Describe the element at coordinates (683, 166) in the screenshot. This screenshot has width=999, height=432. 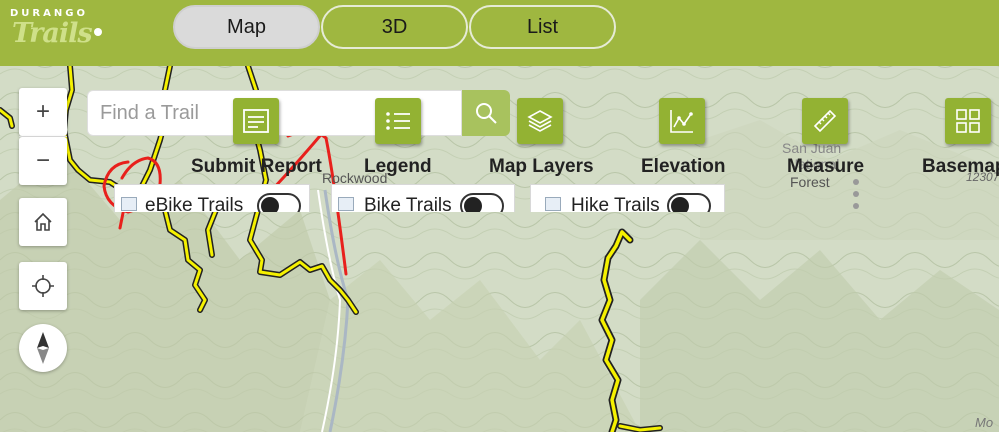
I see `elevation-label-text: Elevation` at that location.